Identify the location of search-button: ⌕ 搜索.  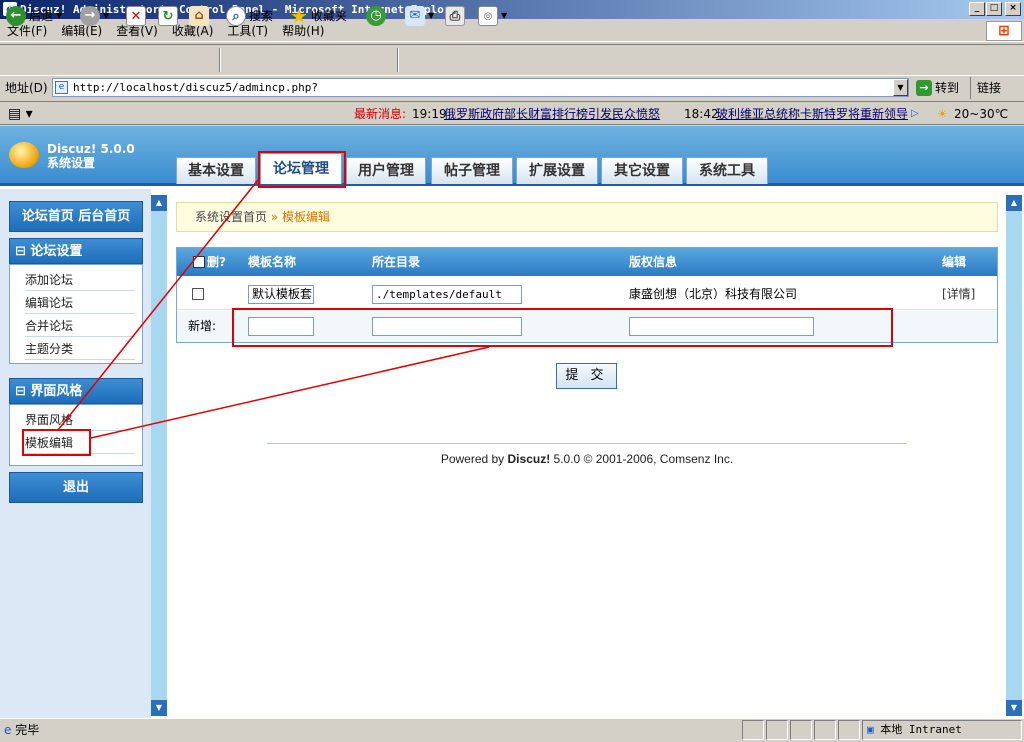
(249, 16).